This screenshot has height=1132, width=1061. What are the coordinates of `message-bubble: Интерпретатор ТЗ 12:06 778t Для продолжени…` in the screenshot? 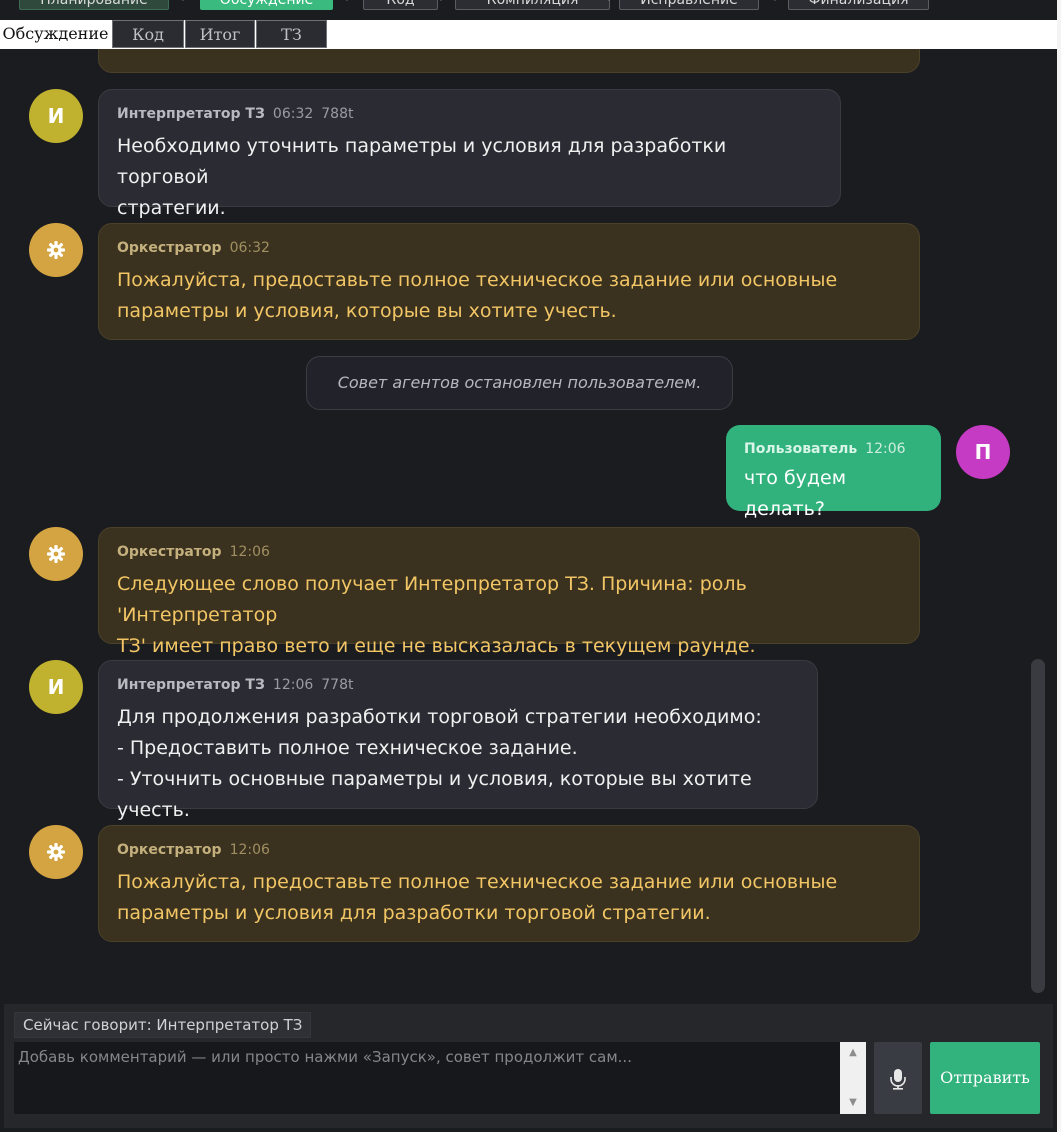 It's located at (458, 740).